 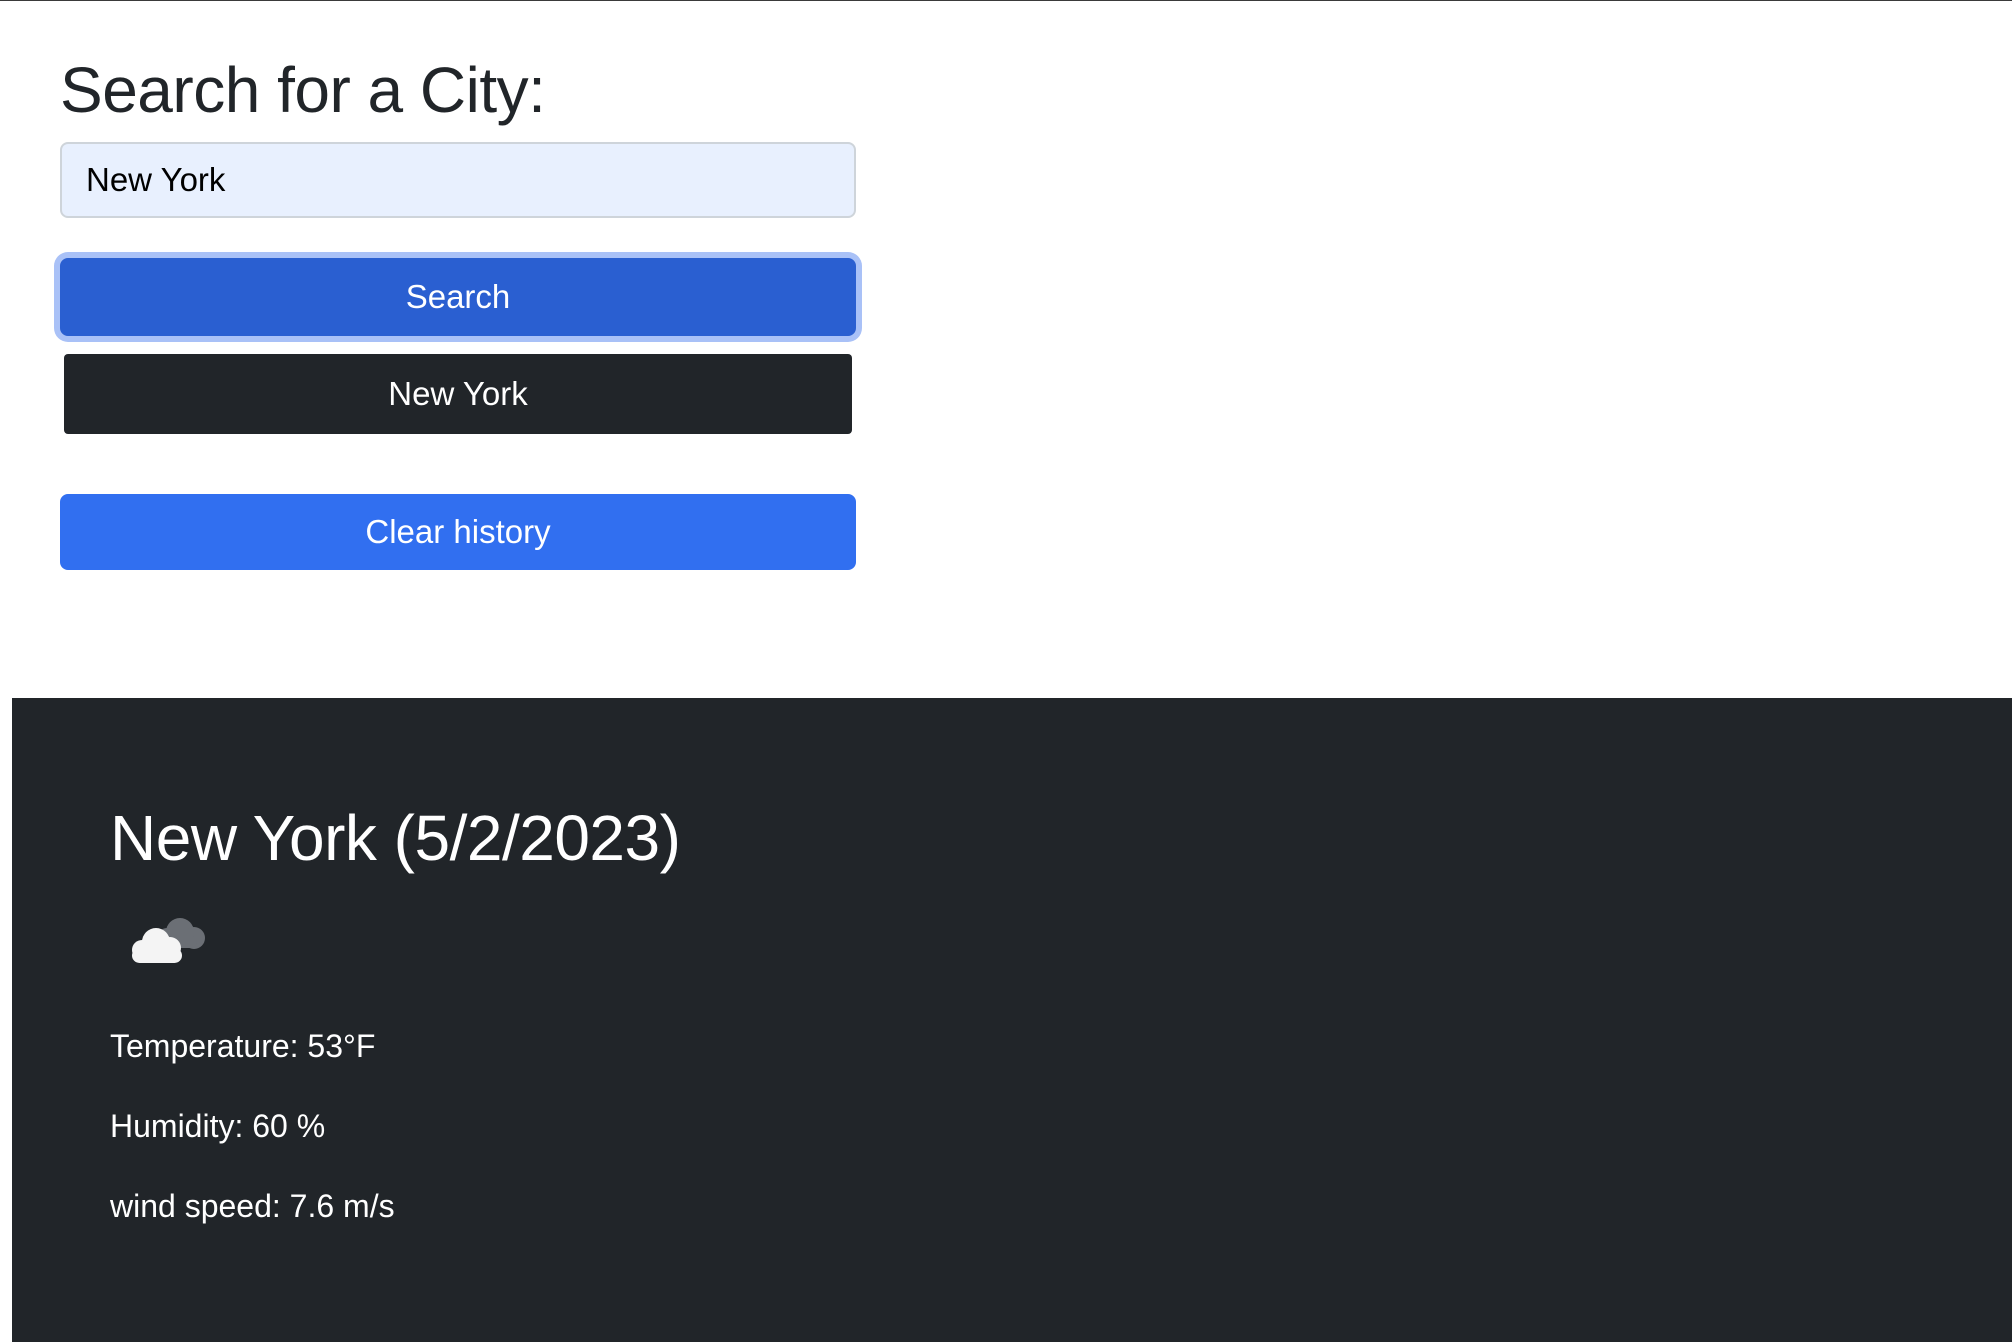 What do you see at coordinates (252, 1206) in the screenshot?
I see `wind-speed-text: wind speed: 7.6 m/s` at bounding box center [252, 1206].